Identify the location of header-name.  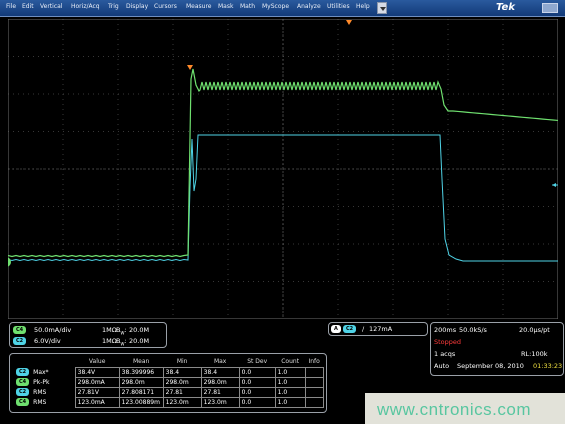
(53, 362).